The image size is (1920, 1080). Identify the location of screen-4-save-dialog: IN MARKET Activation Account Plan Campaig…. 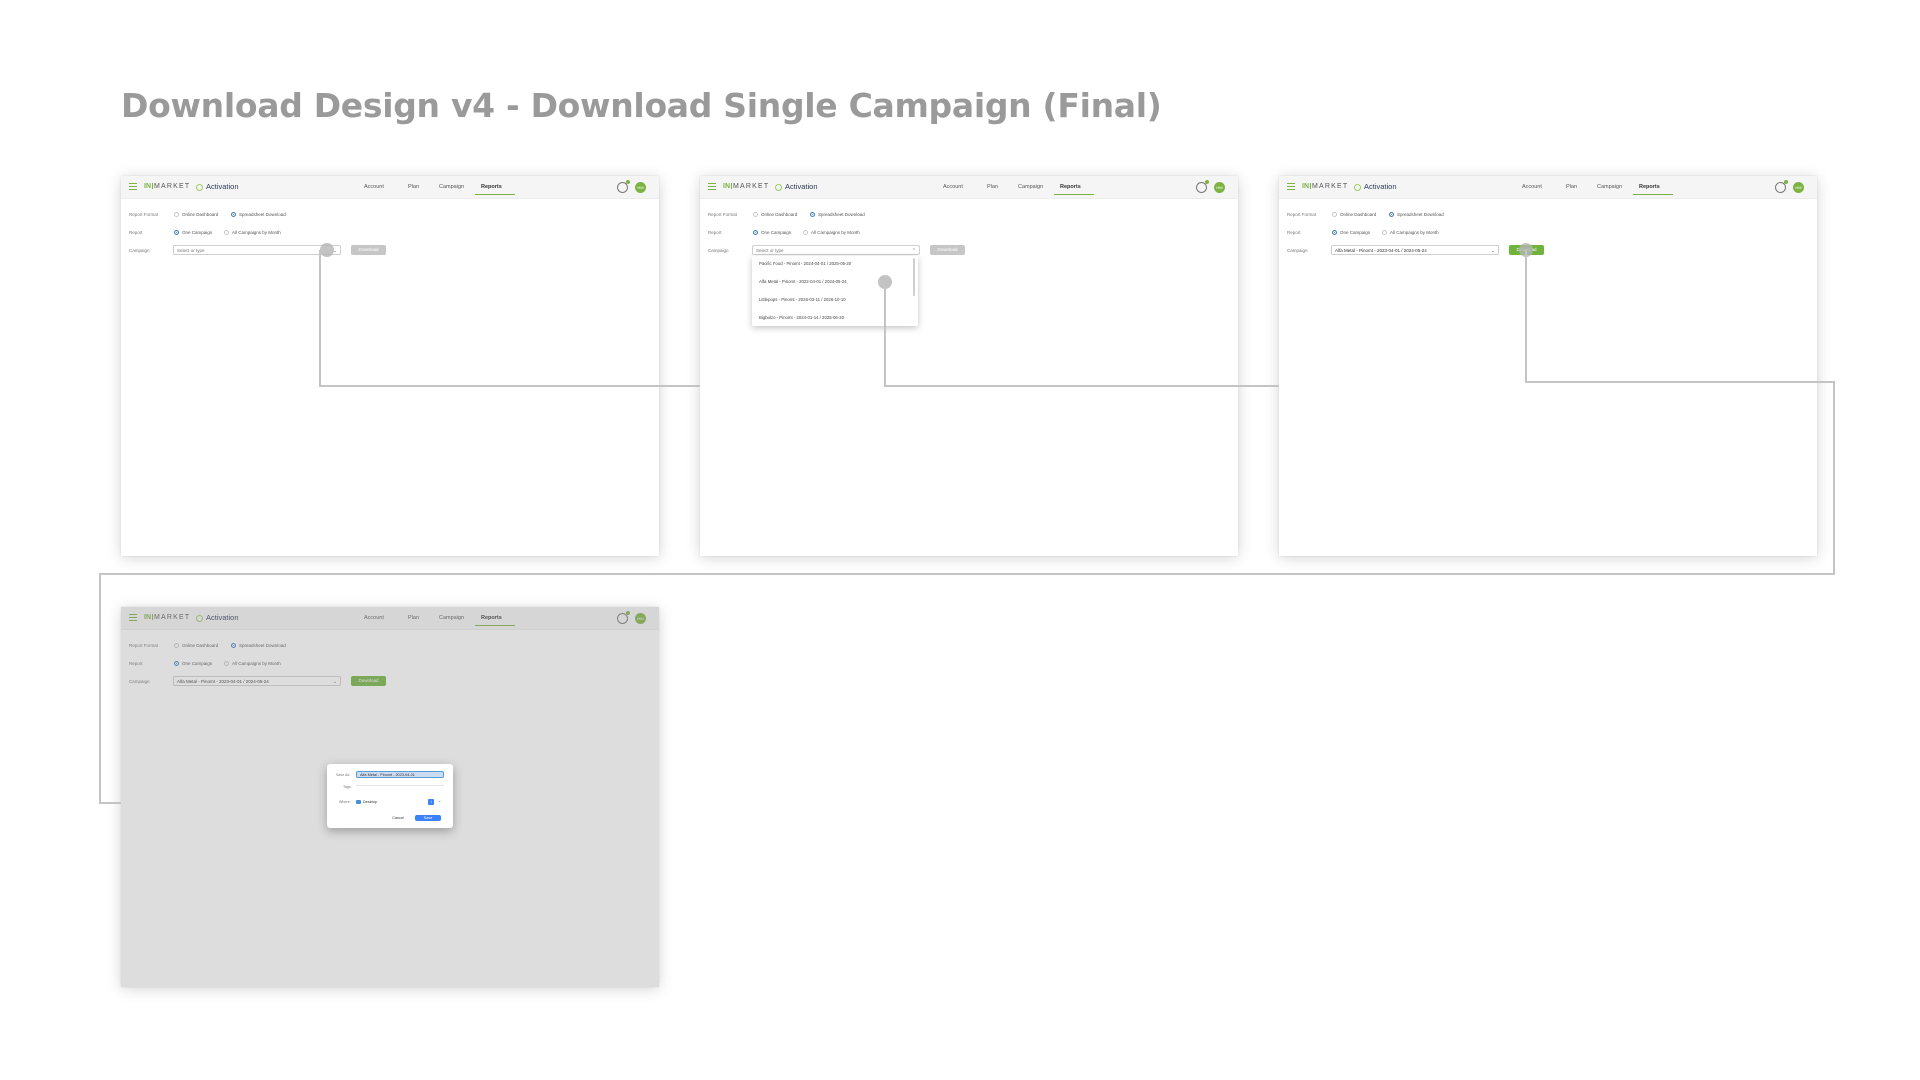
(390, 797).